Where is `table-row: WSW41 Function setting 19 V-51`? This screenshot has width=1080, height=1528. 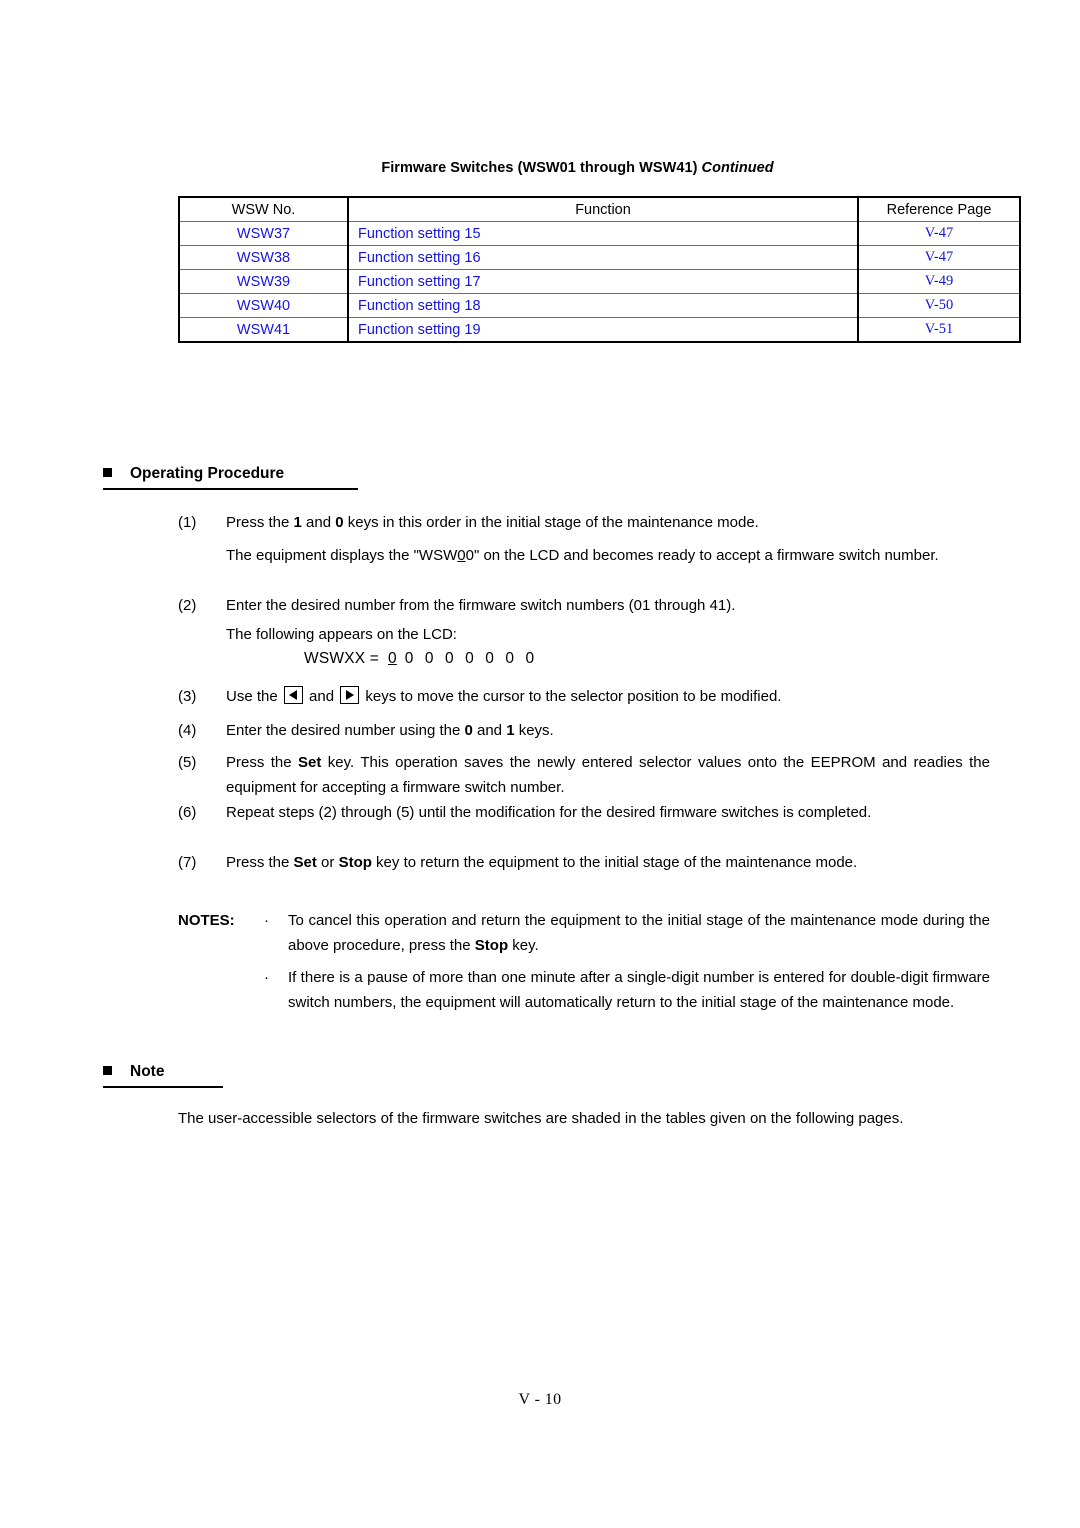
table-row: WSW41 Function setting 19 V-51 is located at coordinates (599, 330).